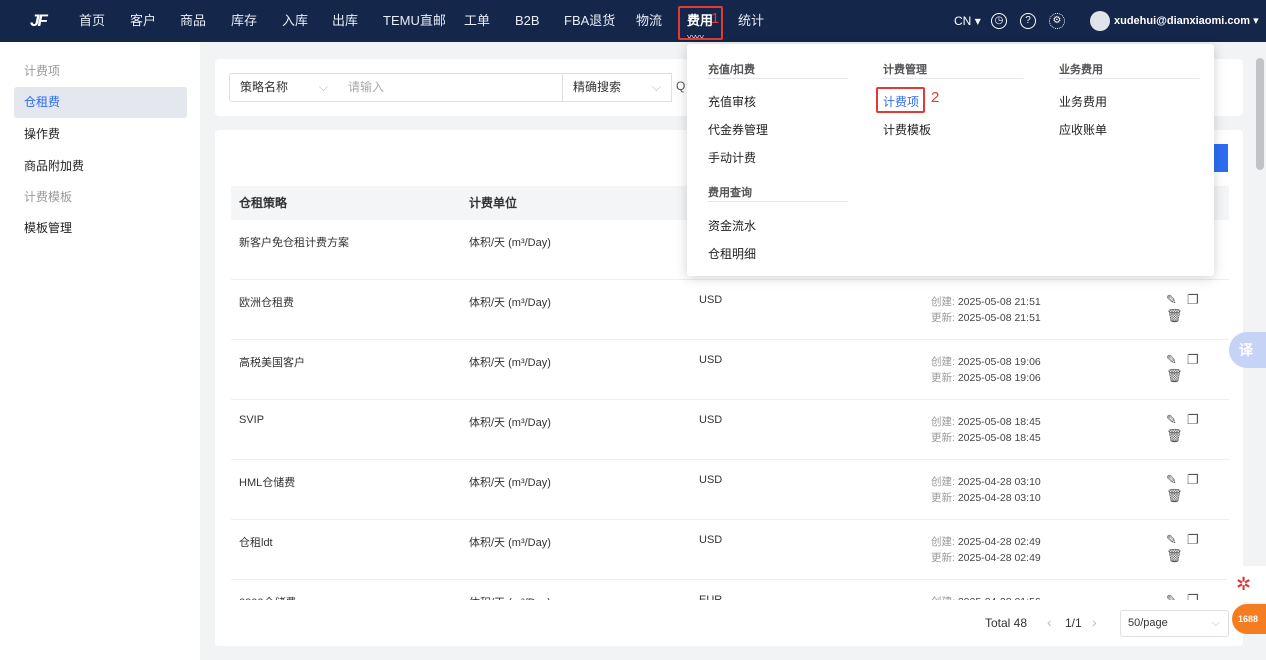 The image size is (1266, 660). What do you see at coordinates (963, 21) in the screenshot?
I see `language-label: CN` at bounding box center [963, 21].